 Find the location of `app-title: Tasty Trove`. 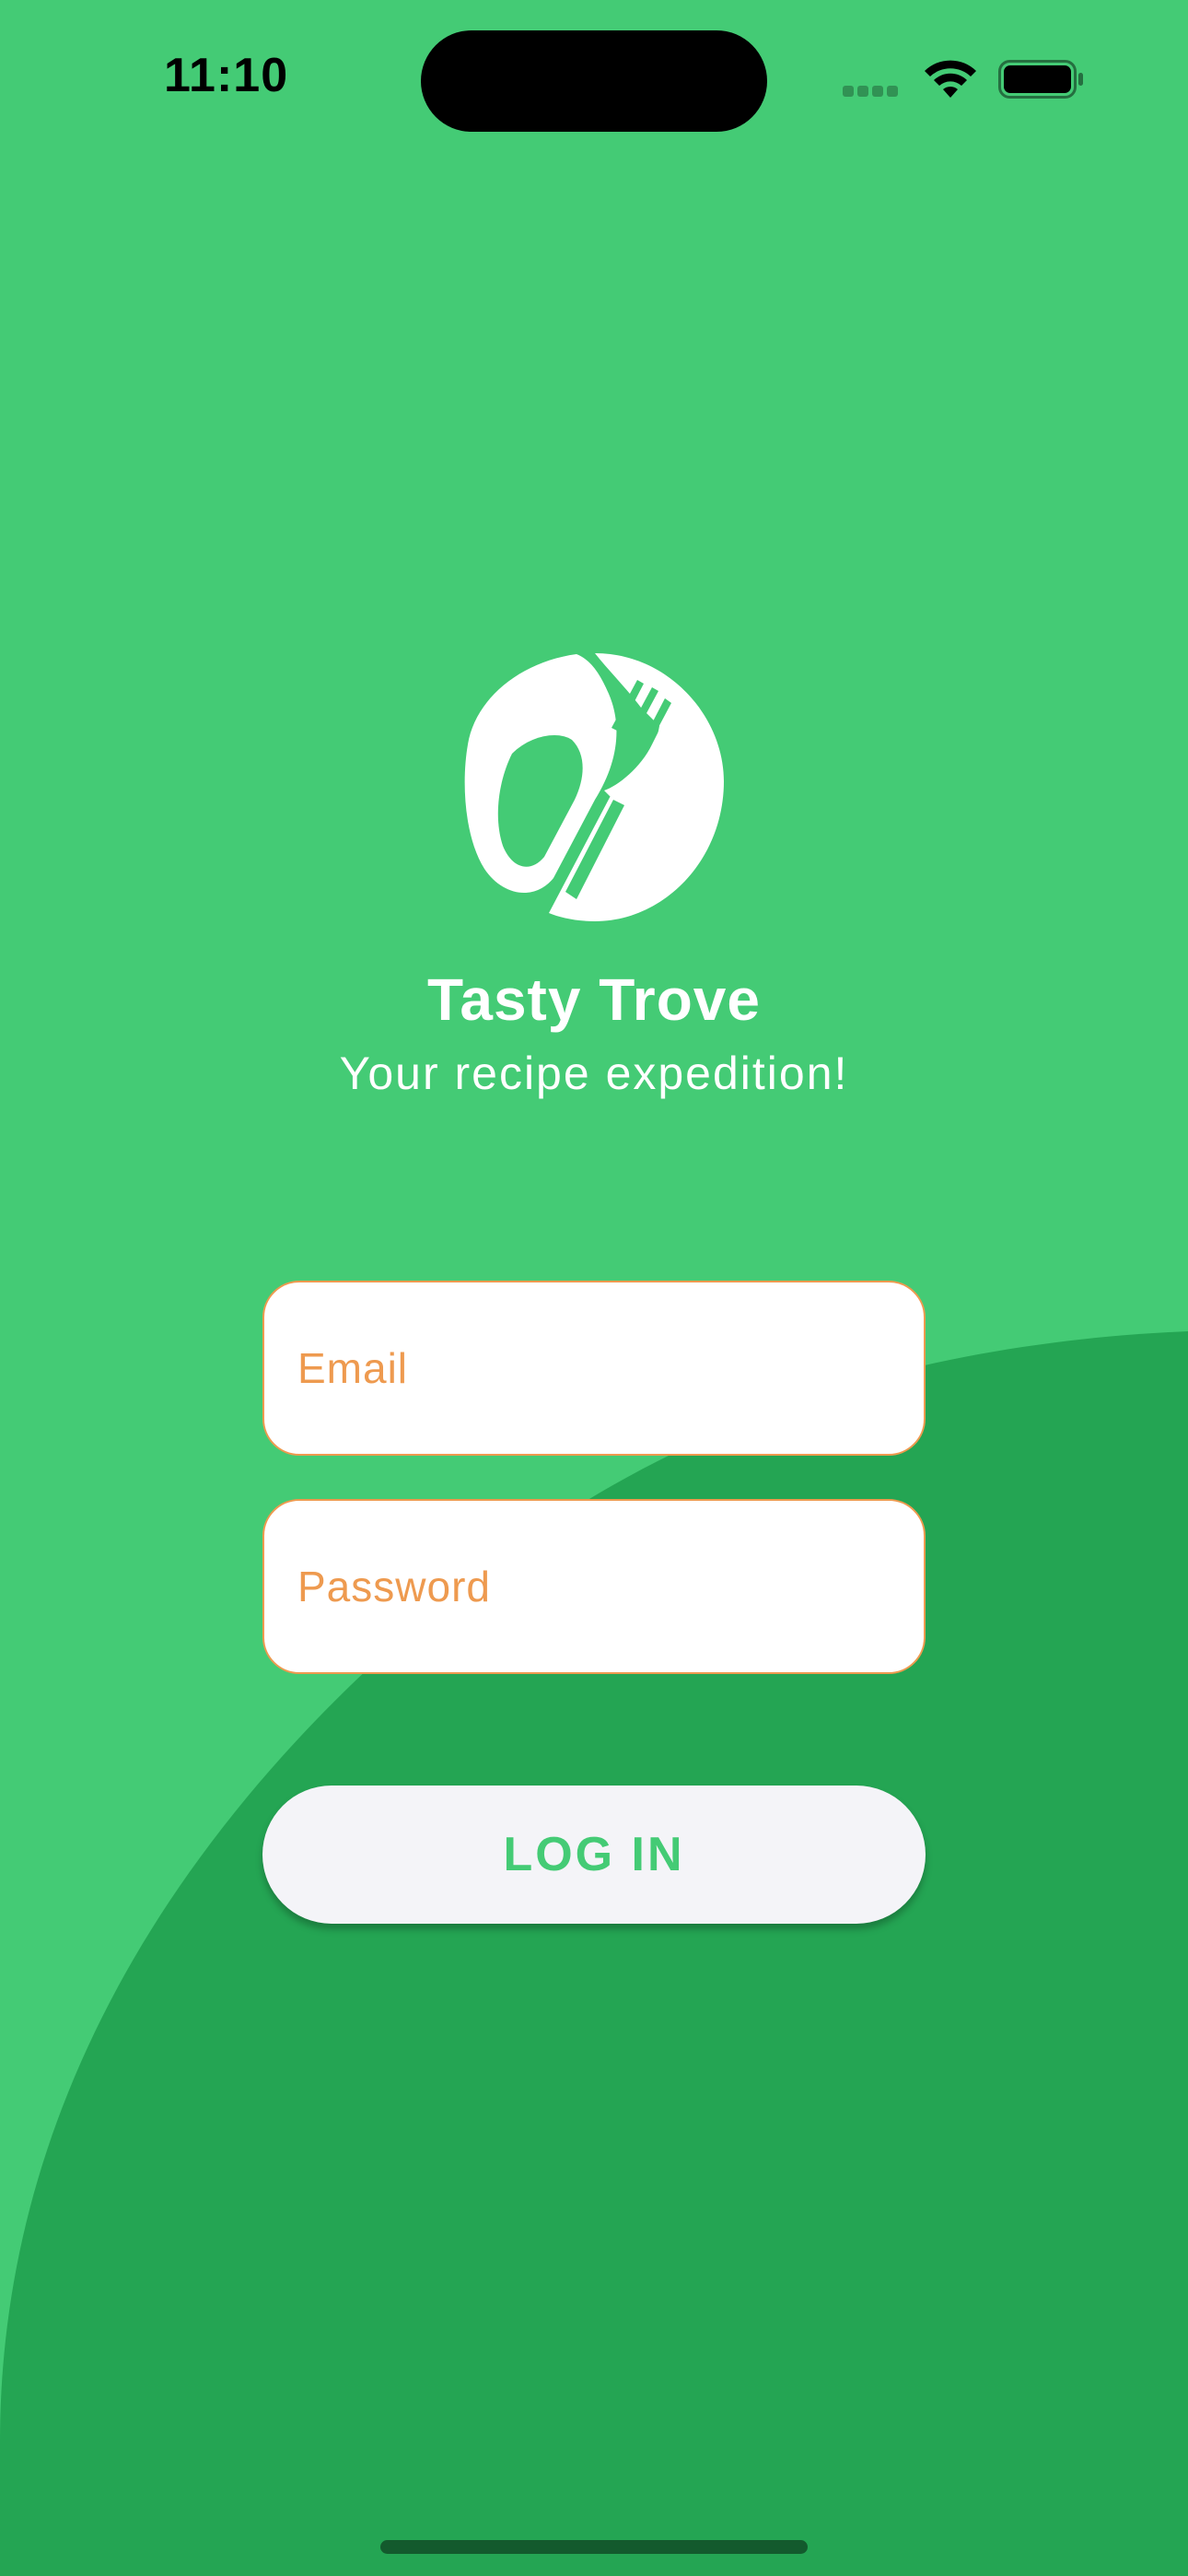

app-title: Tasty Trove is located at coordinates (594, 1000).